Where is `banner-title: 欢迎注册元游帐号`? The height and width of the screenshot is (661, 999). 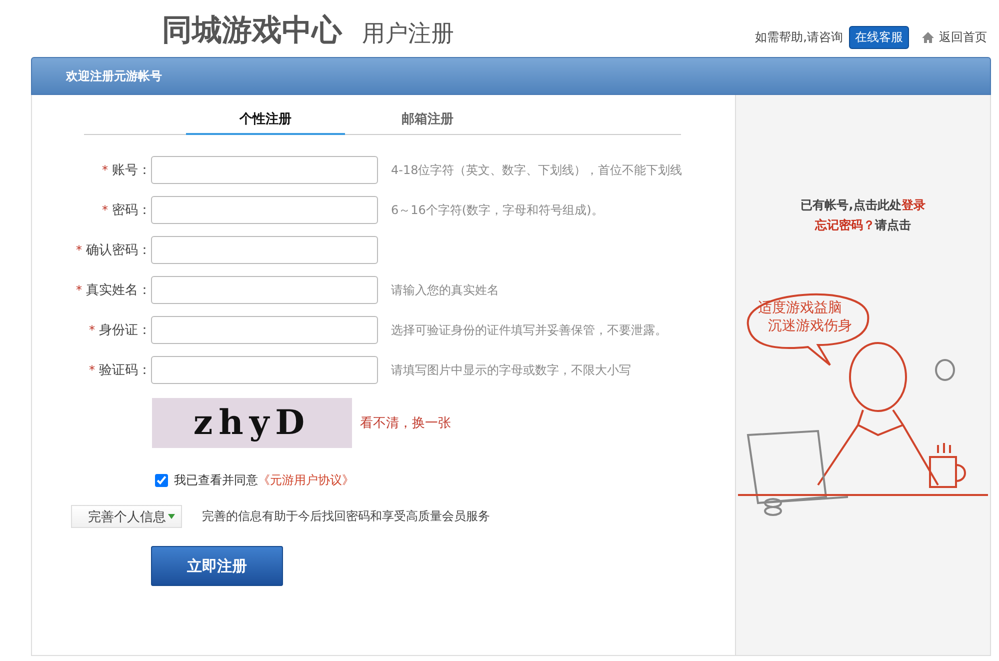
banner-title: 欢迎注册元游帐号 is located at coordinates (114, 76).